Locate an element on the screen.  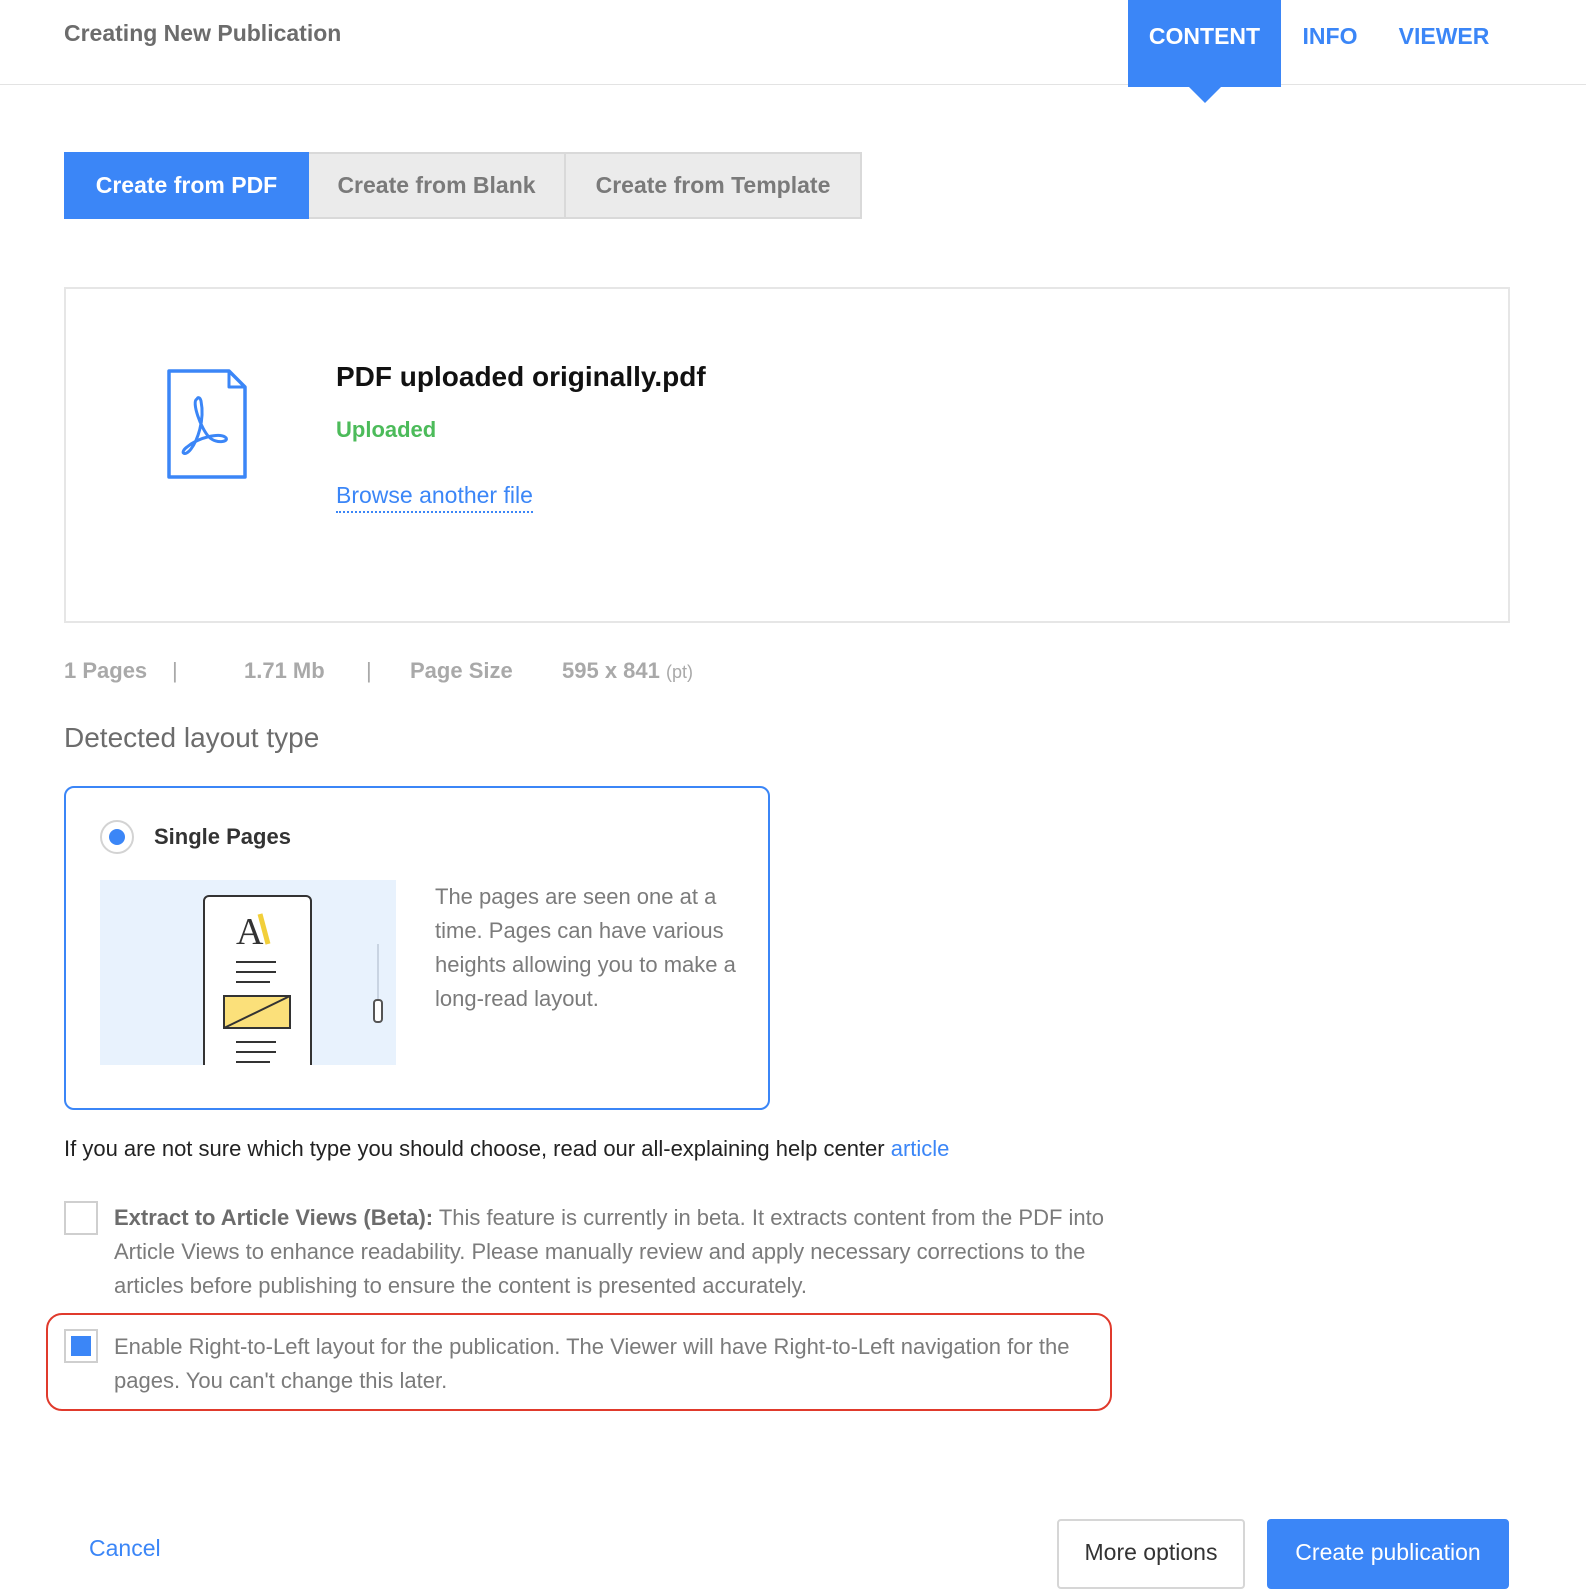
tab-info: INFO is located at coordinates (1330, 43).